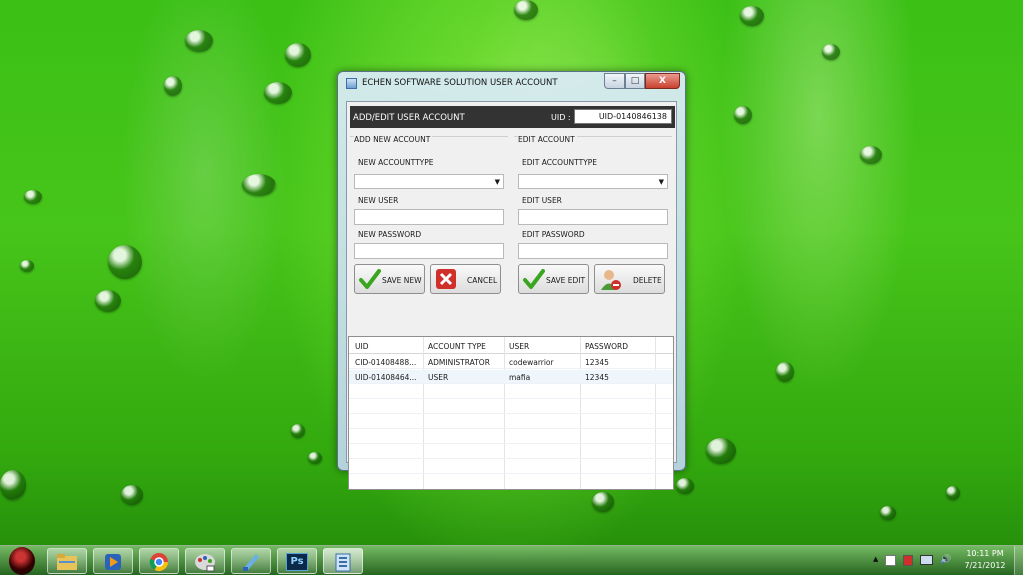  Describe the element at coordinates (635, 81) in the screenshot. I see `maximize-button: □` at that location.